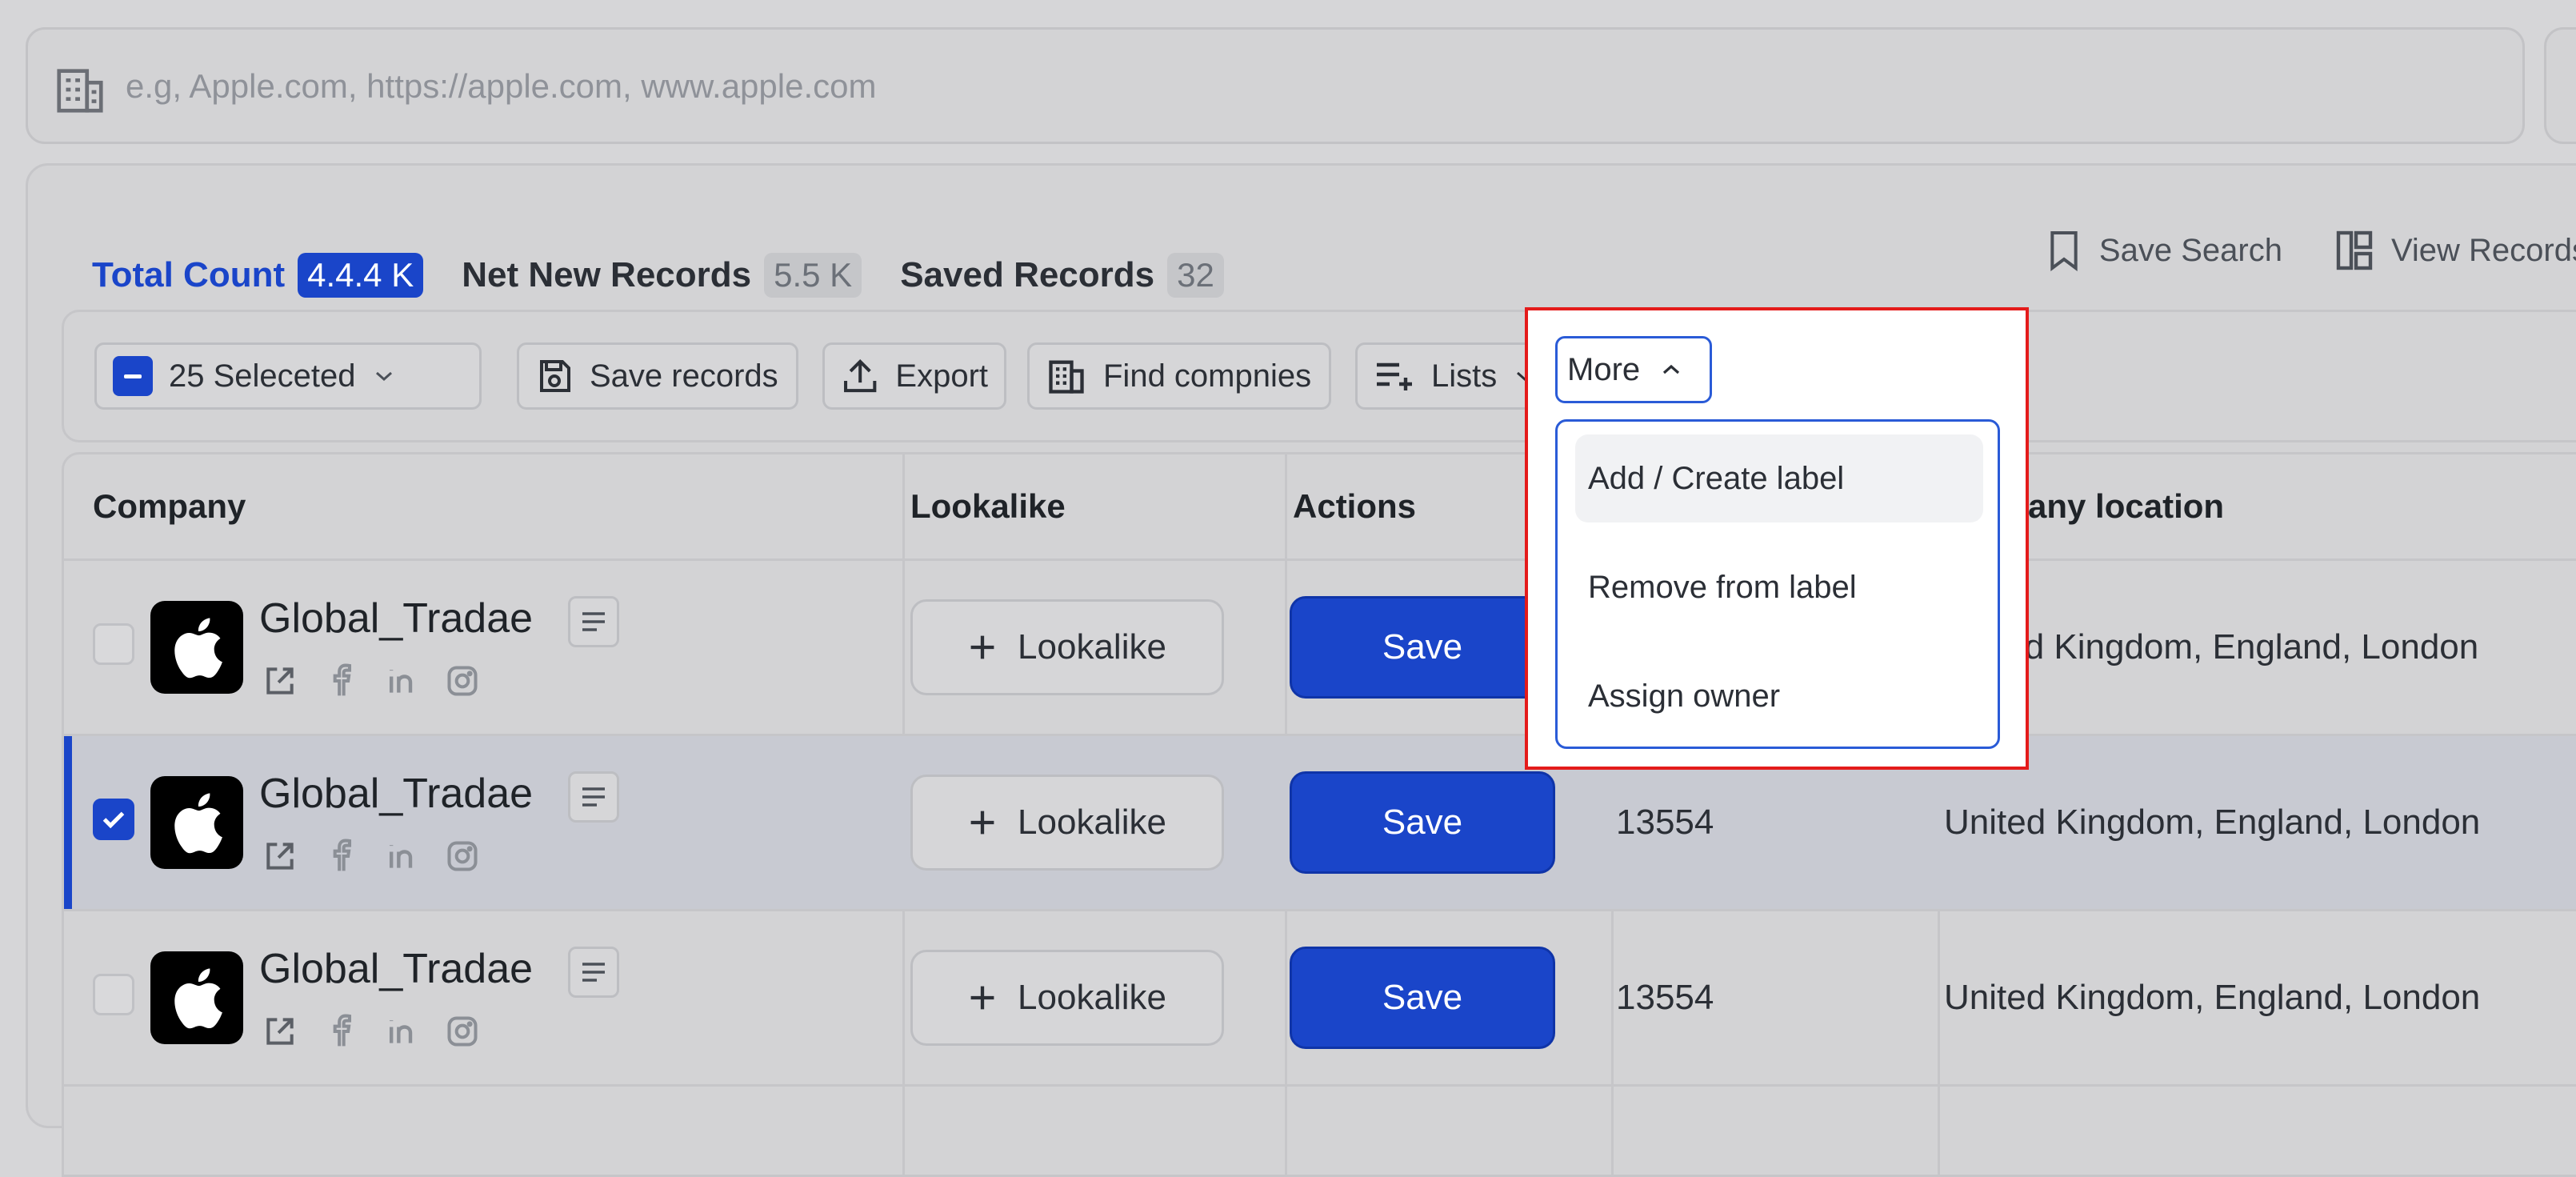 The height and width of the screenshot is (1177, 2576). What do you see at coordinates (813, 275) in the screenshot?
I see `tab-count-badge: 5.5 K` at bounding box center [813, 275].